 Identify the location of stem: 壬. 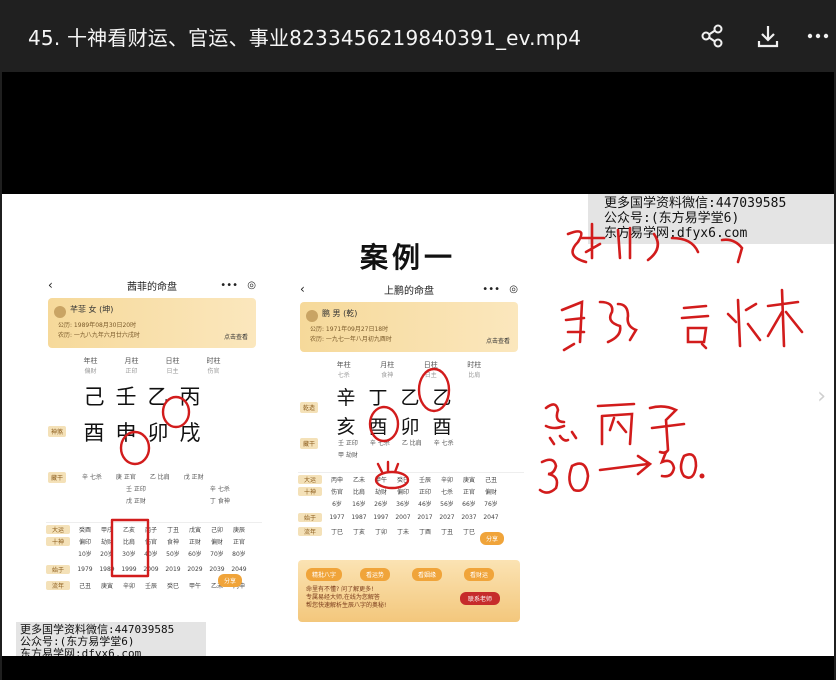
(126, 397).